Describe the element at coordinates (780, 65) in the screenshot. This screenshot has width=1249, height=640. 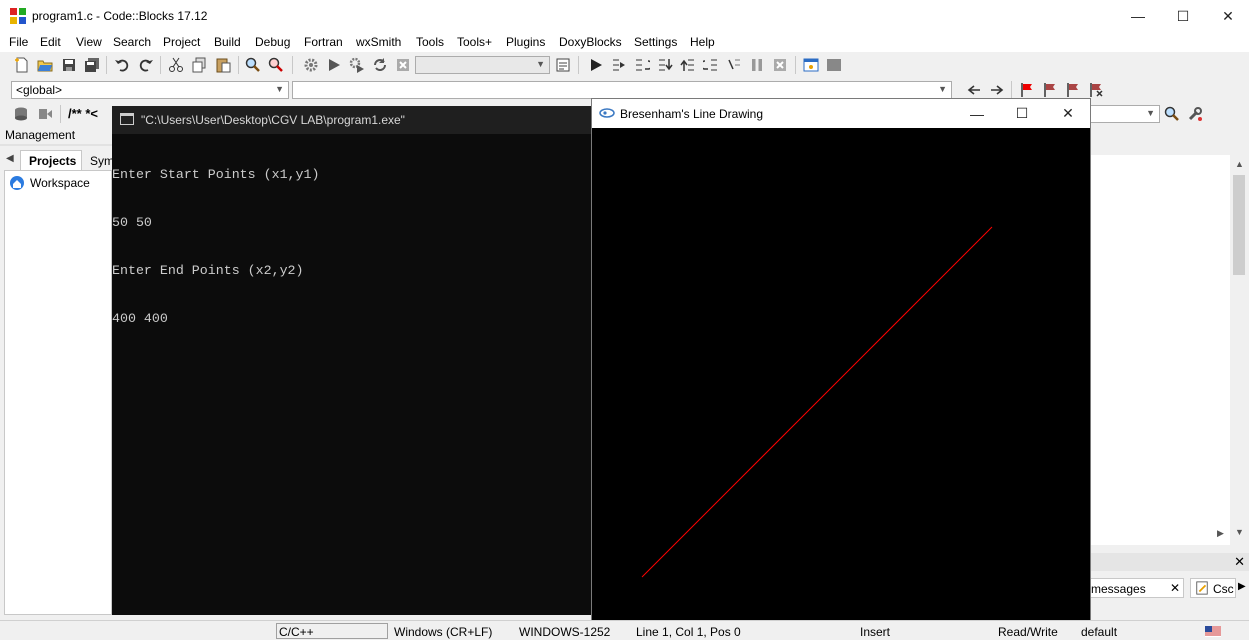
I see `stop-debugger-icon` at that location.